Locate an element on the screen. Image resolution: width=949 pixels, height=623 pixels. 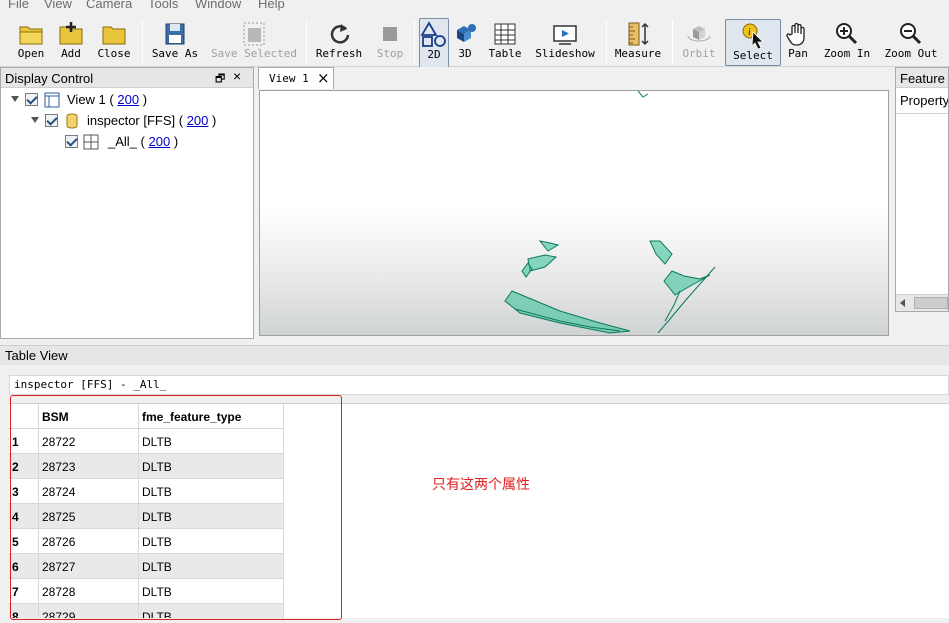
zoom-out-label: Zoom Out is located at coordinates (911, 53).